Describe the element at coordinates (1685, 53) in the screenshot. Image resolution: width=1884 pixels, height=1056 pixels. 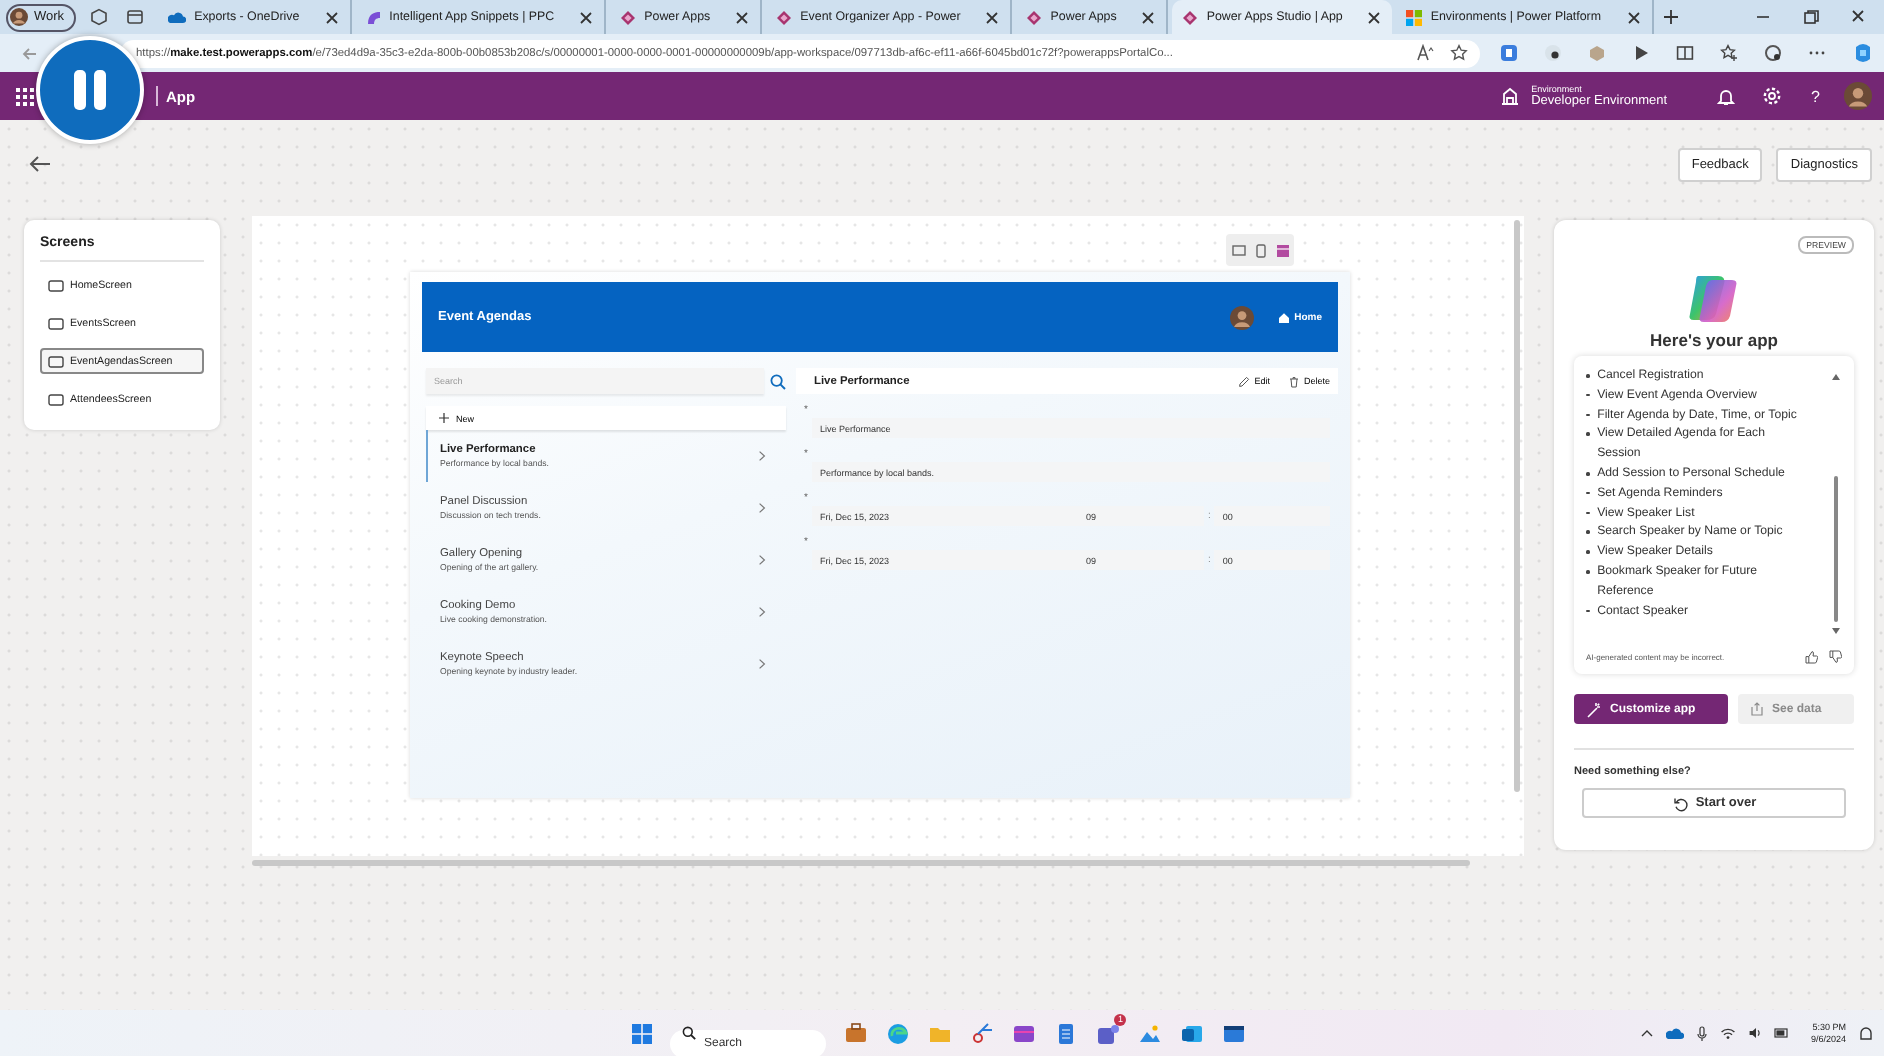
I see `split-screen-icon` at that location.